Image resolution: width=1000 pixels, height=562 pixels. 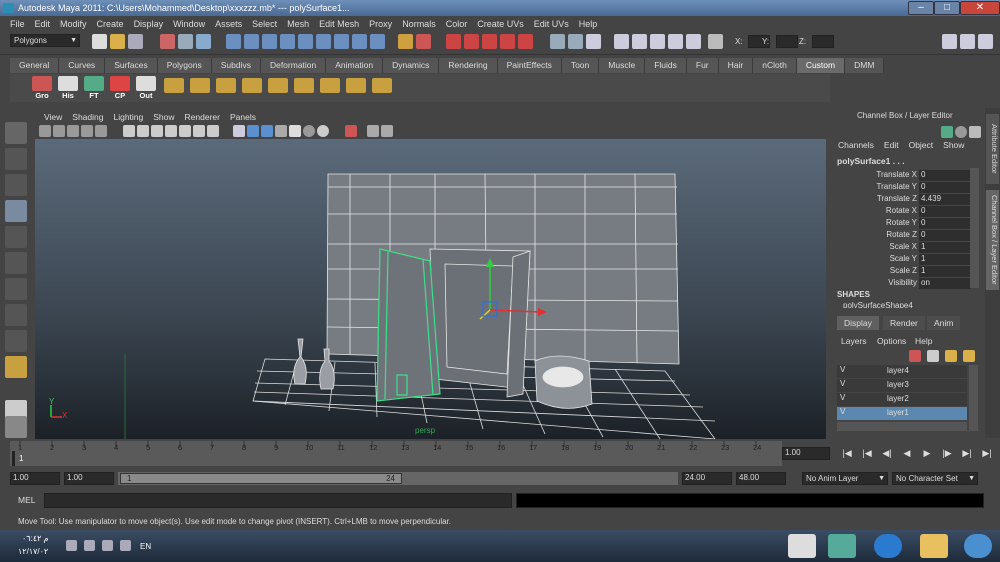 What do you see at coordinates (736, 65) in the screenshot?
I see `tab-hair: Hair` at bounding box center [736, 65].